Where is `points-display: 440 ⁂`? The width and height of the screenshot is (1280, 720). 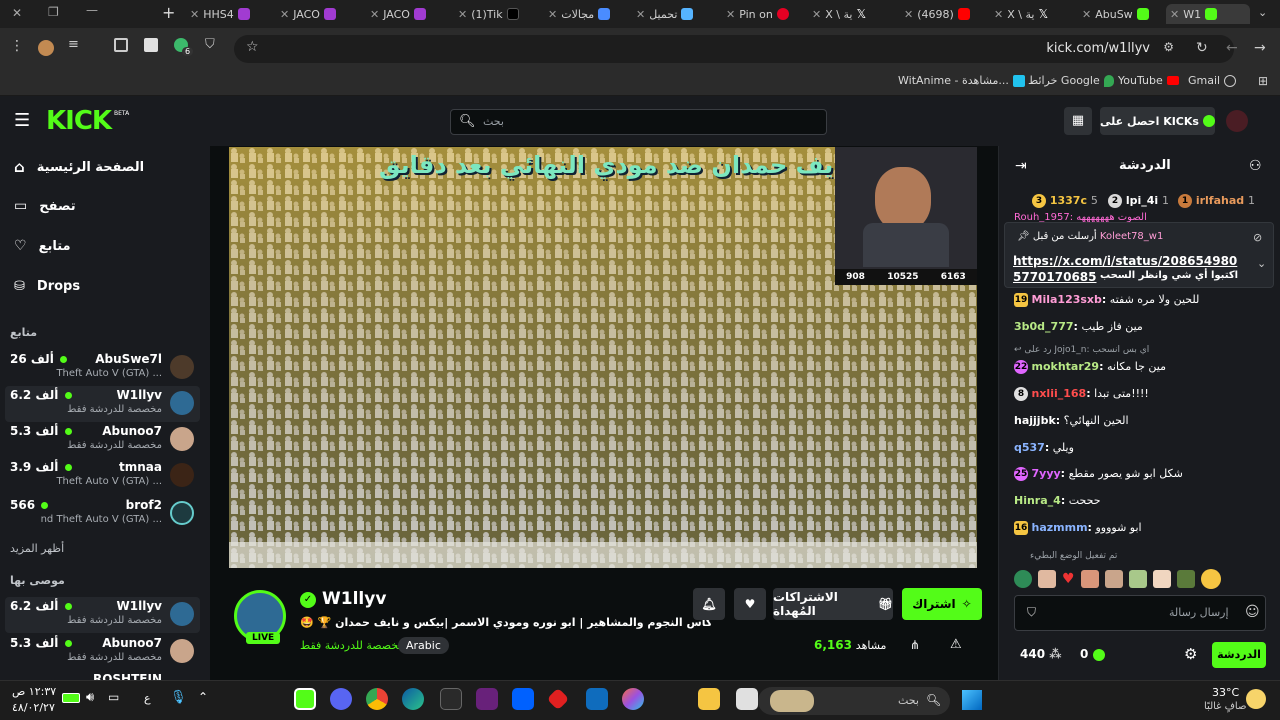 points-display: 440 ⁂ is located at coordinates (1041, 654).